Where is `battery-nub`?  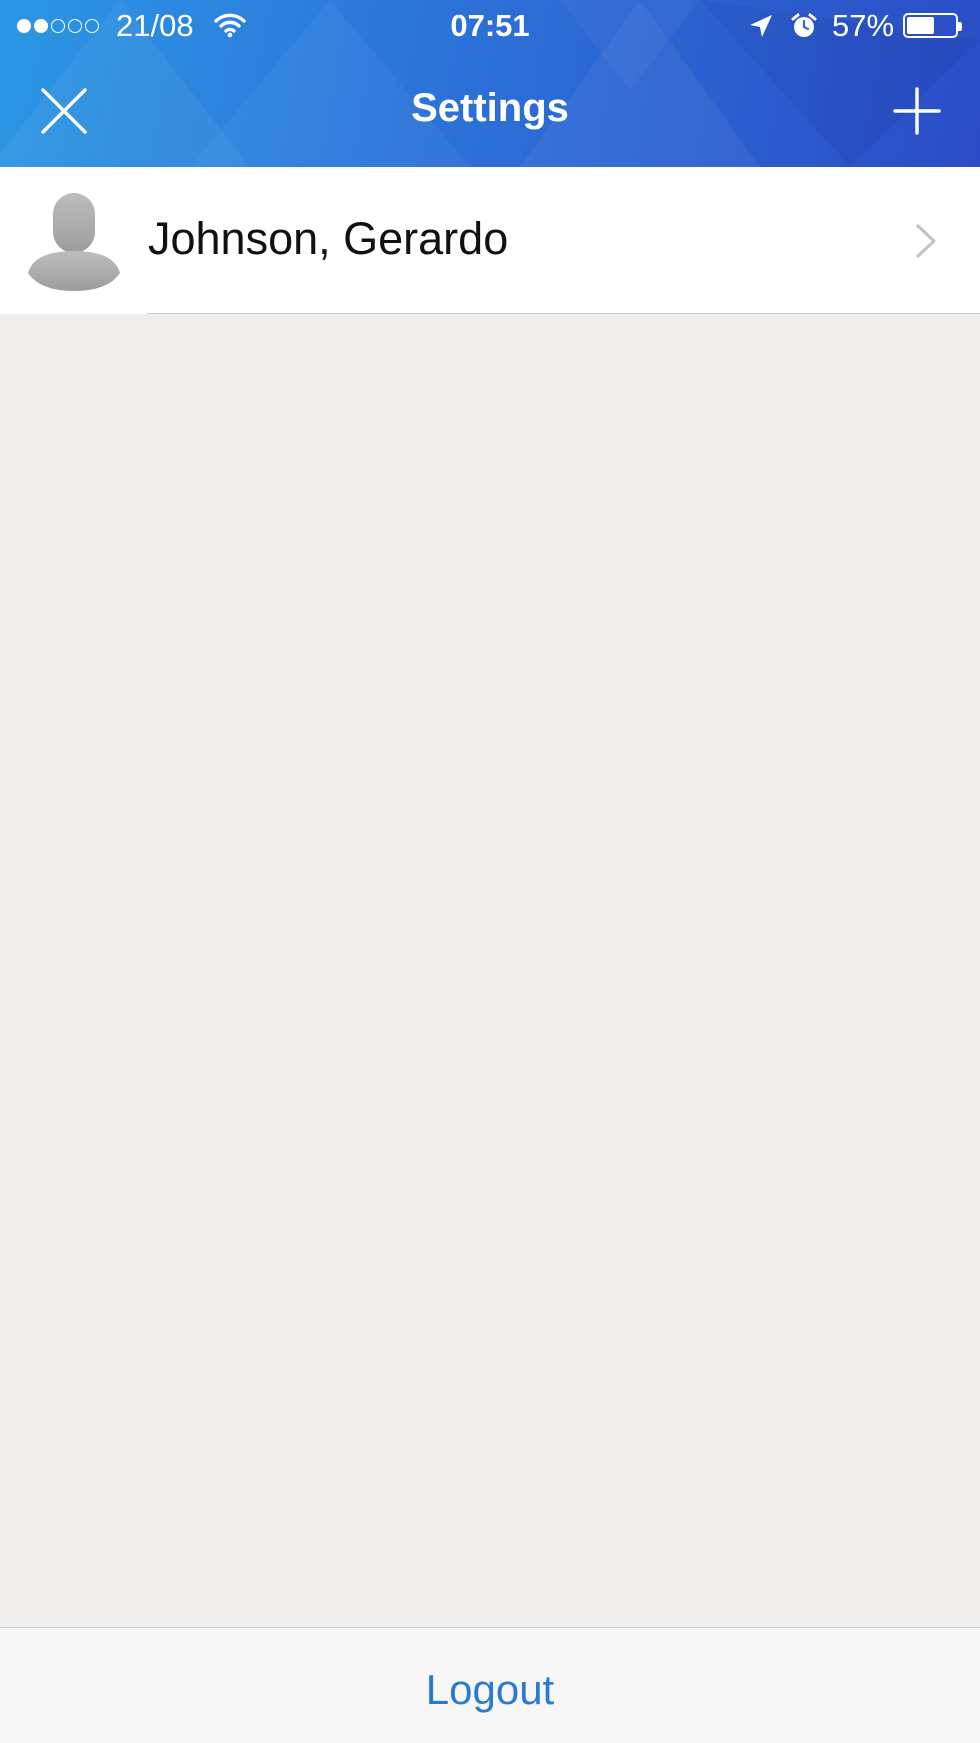
battery-nub is located at coordinates (960, 26).